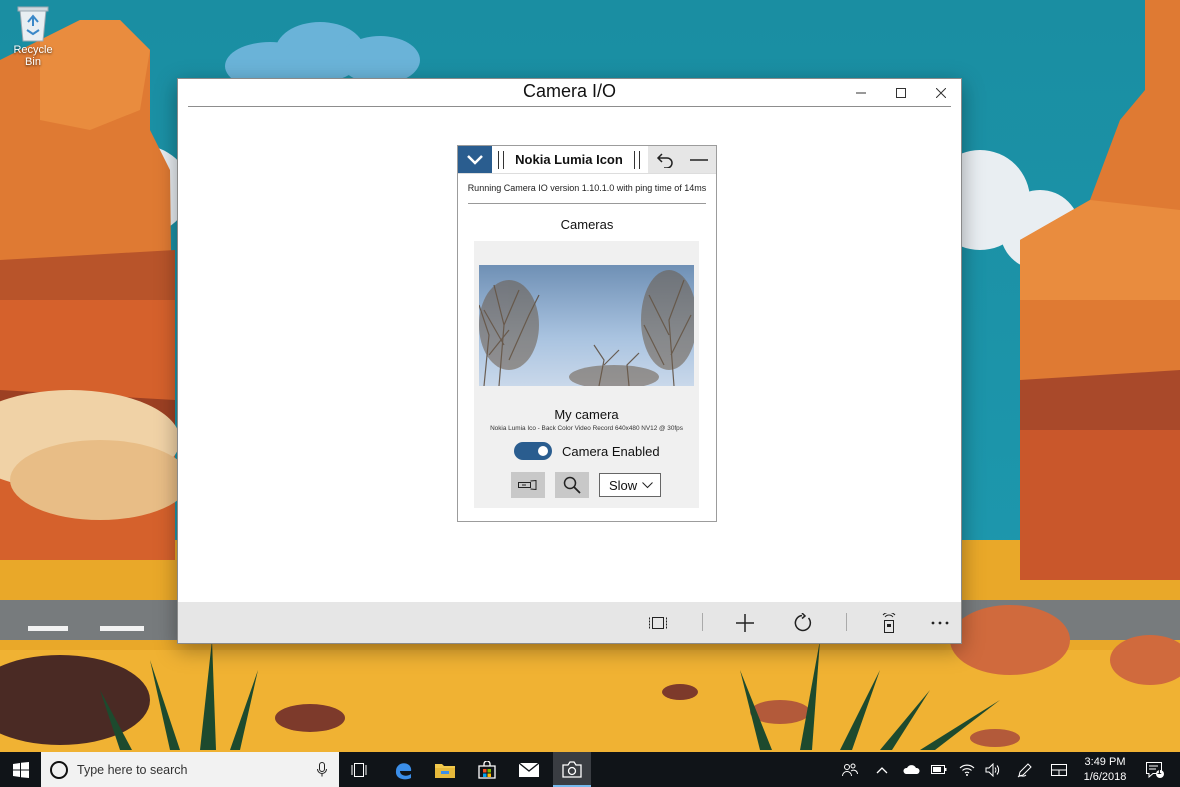  I want to click on camera-io-taskbar-button, so click(572, 769).